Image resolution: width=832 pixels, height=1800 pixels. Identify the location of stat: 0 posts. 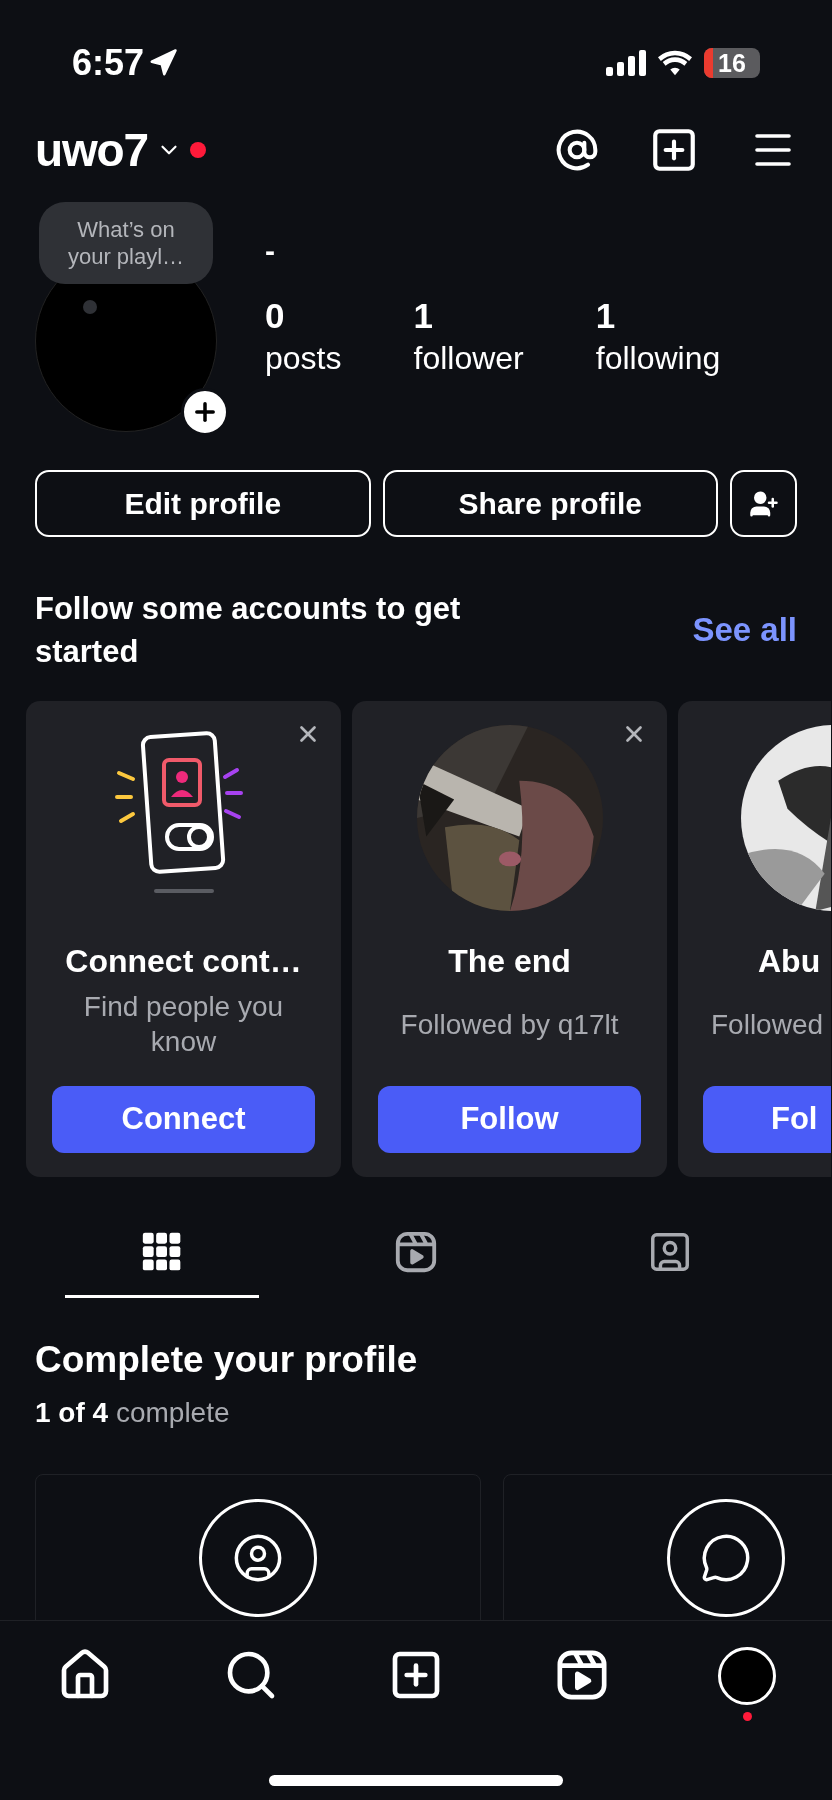
(303, 336).